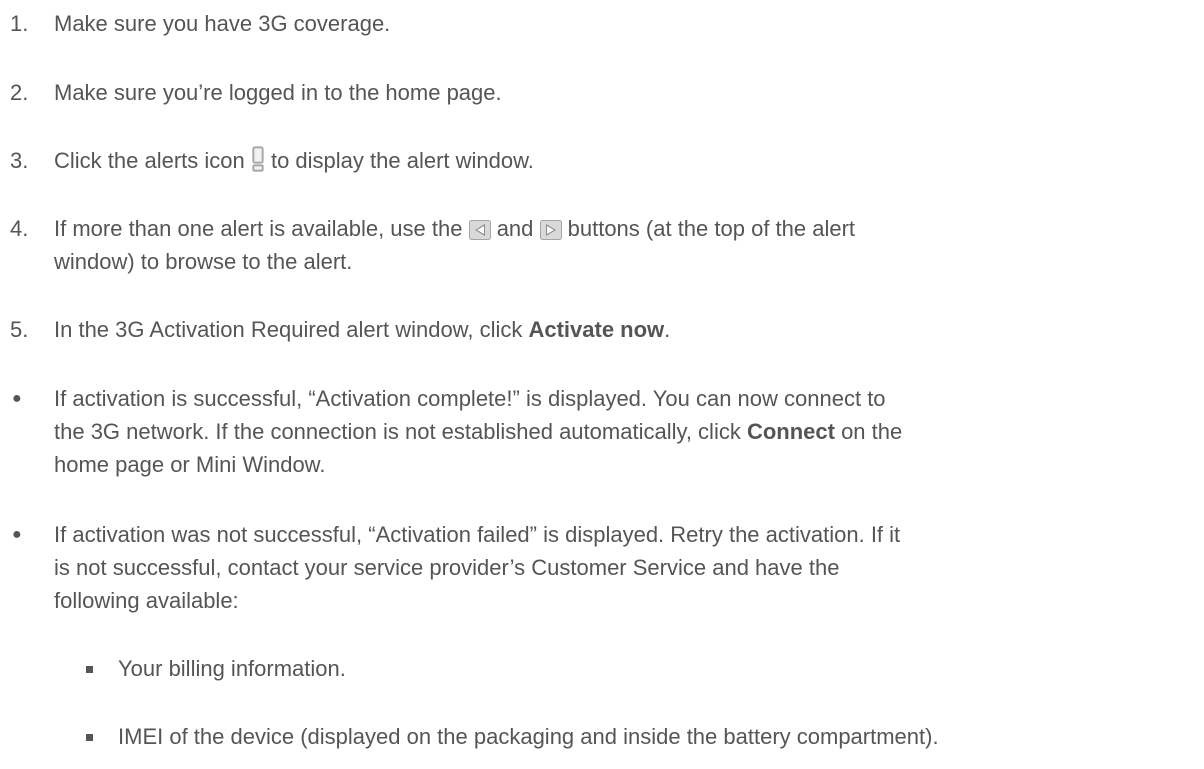  I want to click on bullet-text-after: on the, so click(868, 431).